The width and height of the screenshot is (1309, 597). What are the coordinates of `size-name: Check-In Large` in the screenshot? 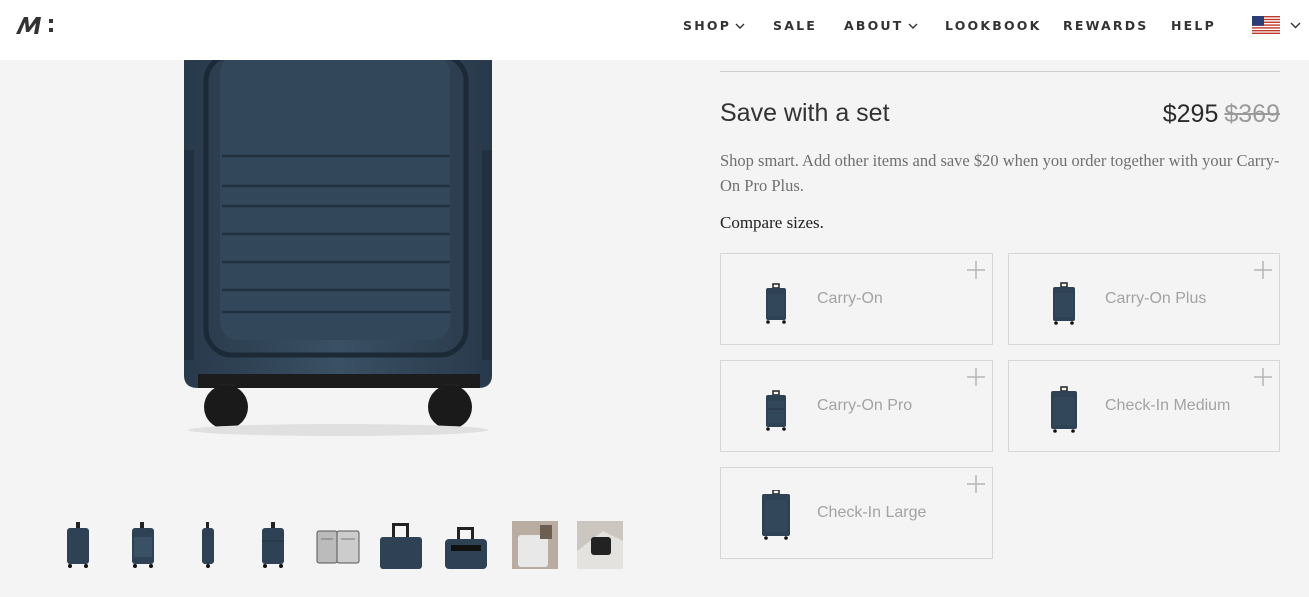 It's located at (872, 512).